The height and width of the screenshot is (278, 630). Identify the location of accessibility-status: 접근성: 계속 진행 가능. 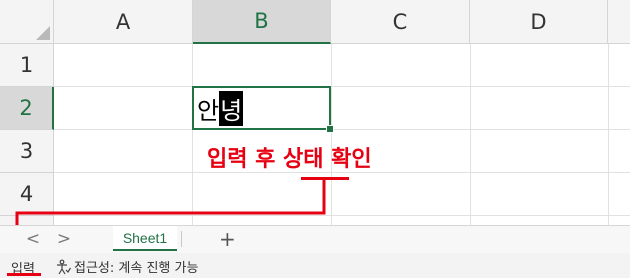
(126, 266).